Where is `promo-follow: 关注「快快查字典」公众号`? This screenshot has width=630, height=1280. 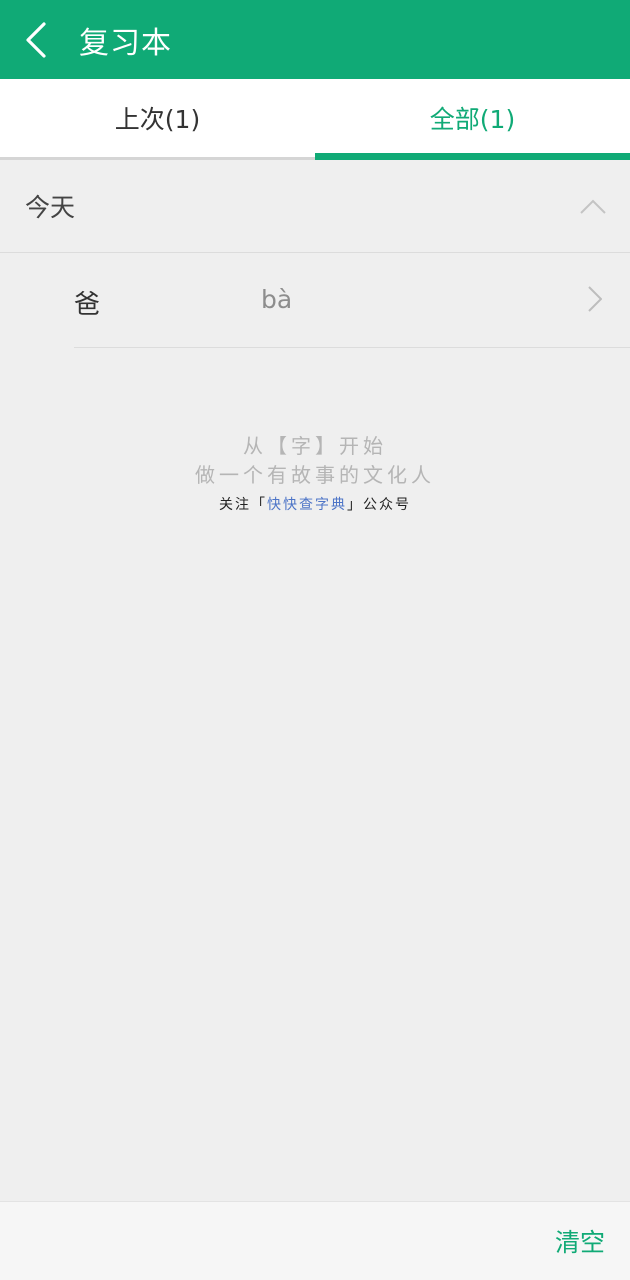
promo-follow: 关注「快快查字典」公众号 is located at coordinates (315, 504).